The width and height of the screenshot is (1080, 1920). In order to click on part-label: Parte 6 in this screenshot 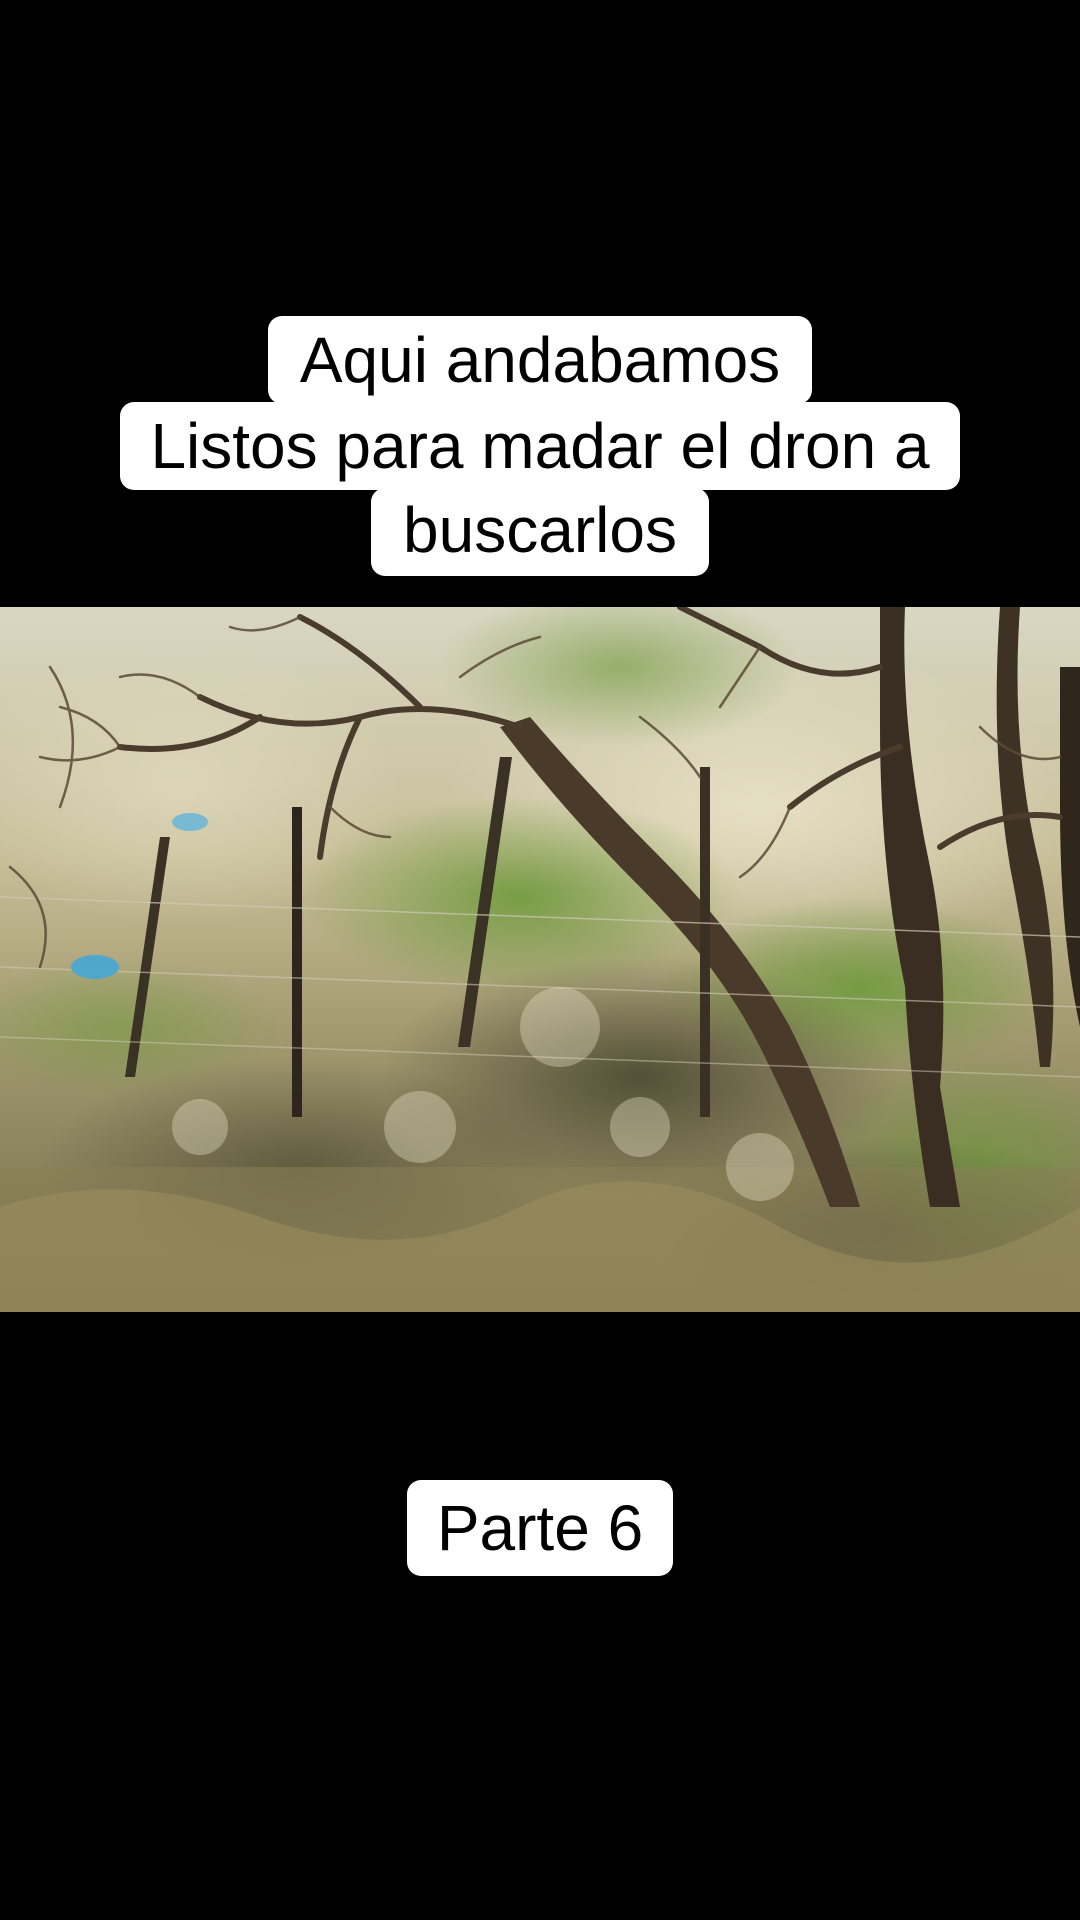, I will do `click(540, 1528)`.